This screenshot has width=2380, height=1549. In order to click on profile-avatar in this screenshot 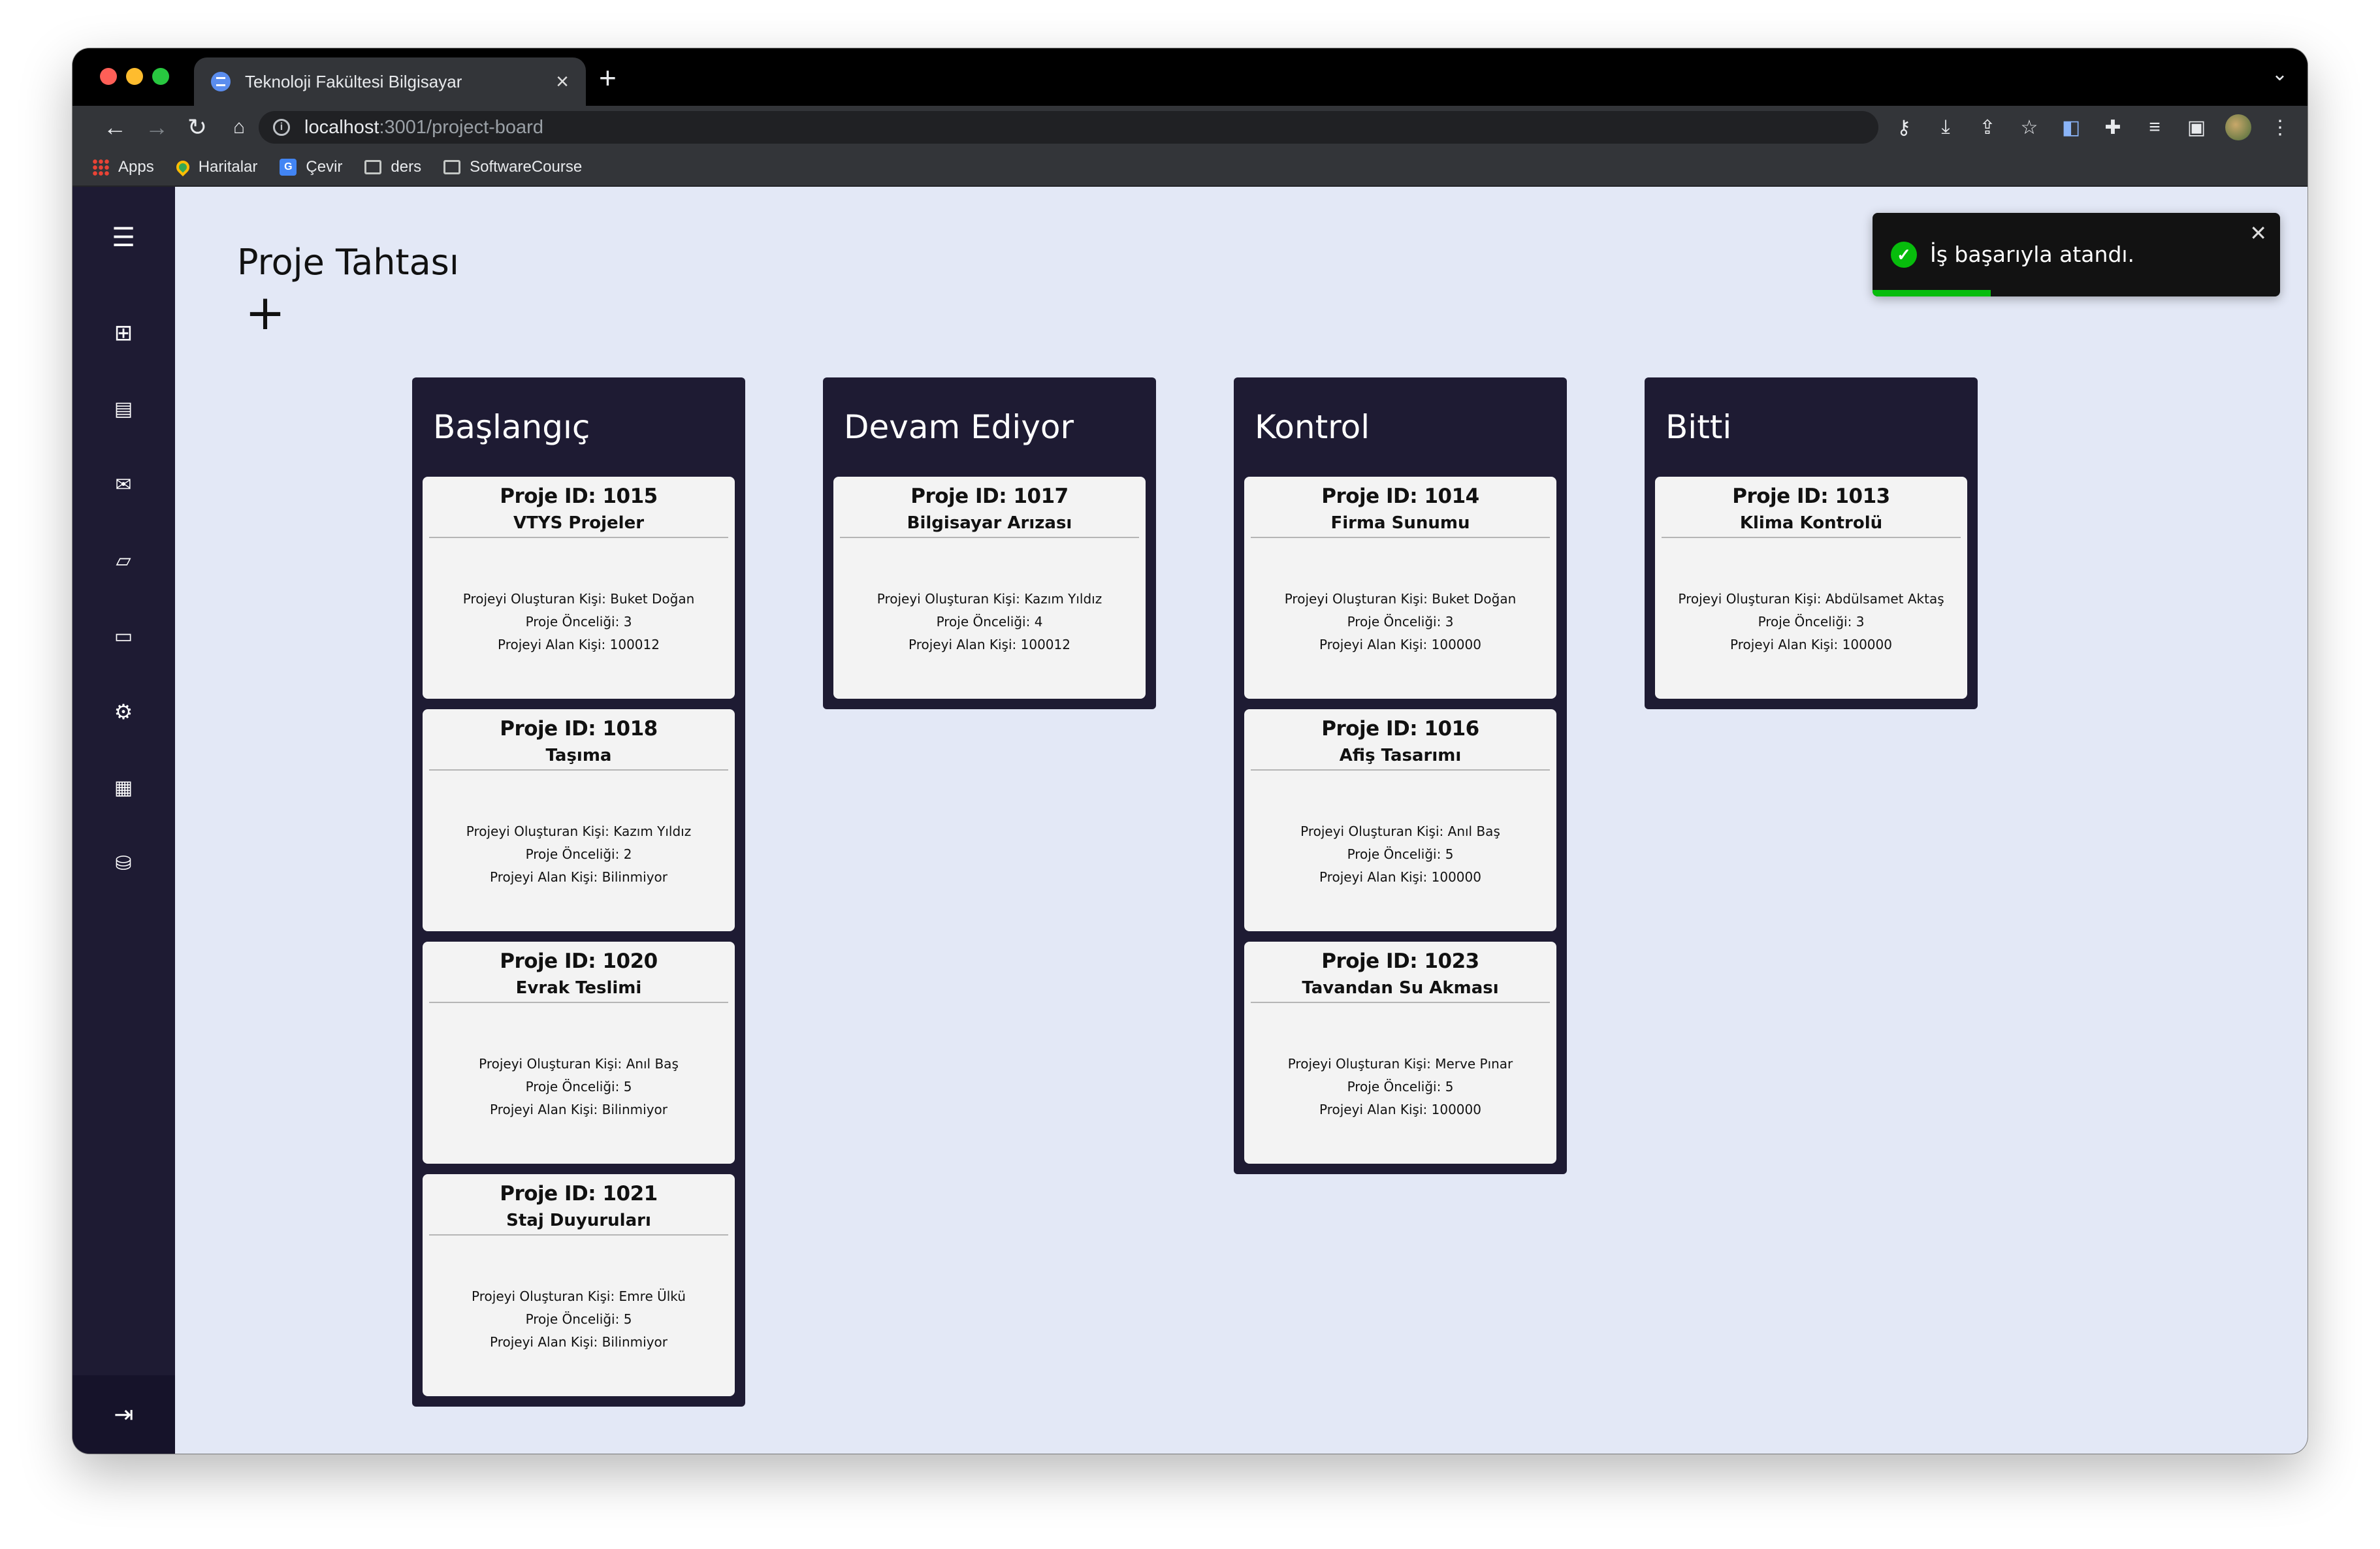, I will do `click(2238, 127)`.